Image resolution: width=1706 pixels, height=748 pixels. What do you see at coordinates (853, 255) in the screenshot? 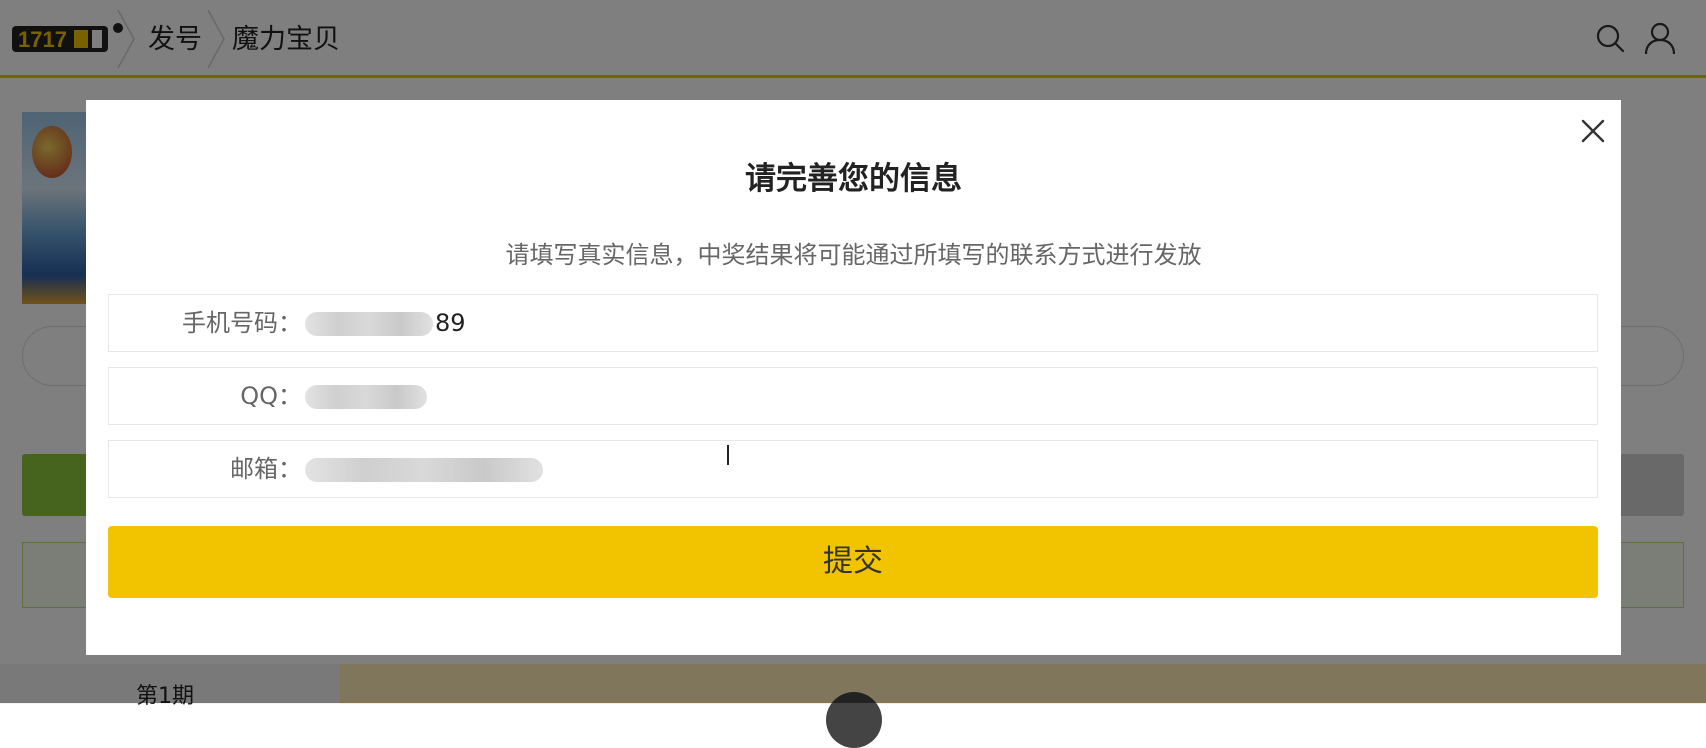
I see `modal-subtitle: 请填写真实信息，中奖结果将可能通过所填写的联系方式进行发放` at bounding box center [853, 255].